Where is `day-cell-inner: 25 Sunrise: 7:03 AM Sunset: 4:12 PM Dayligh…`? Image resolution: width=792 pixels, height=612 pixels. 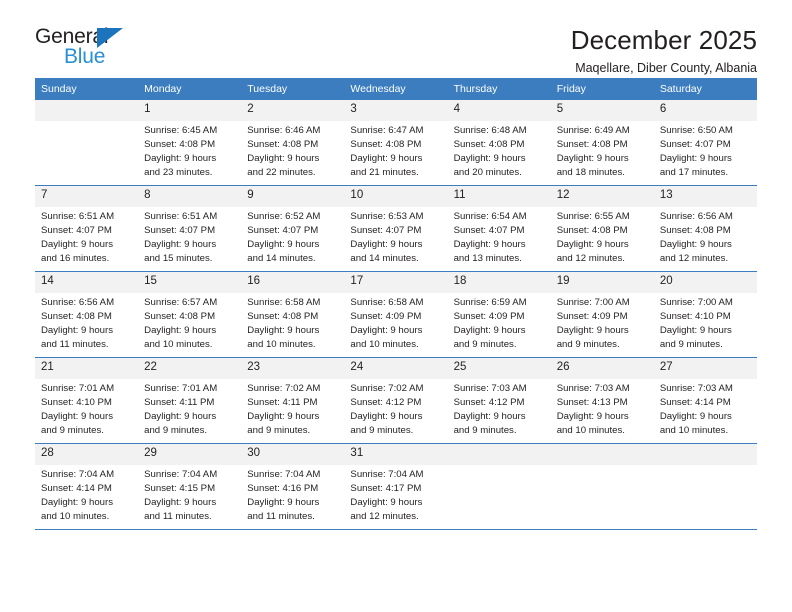
day-cell-inner: 25 Sunrise: 7:03 AM Sunset: 4:12 PM Dayligh… is located at coordinates (499, 400).